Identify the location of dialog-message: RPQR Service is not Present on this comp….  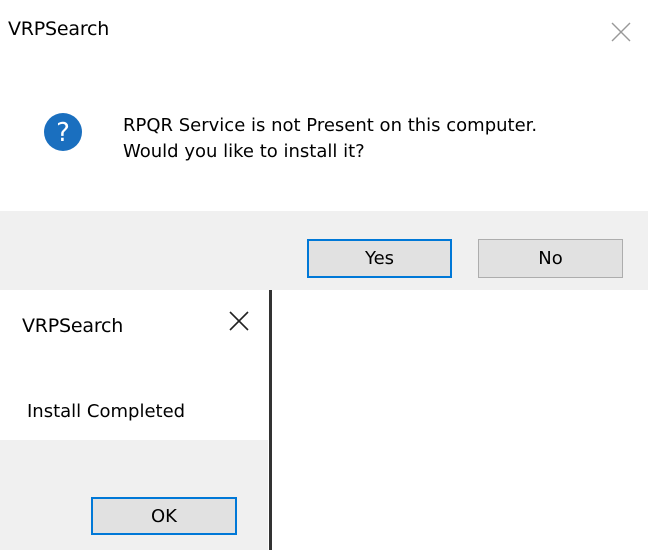
(330, 139).